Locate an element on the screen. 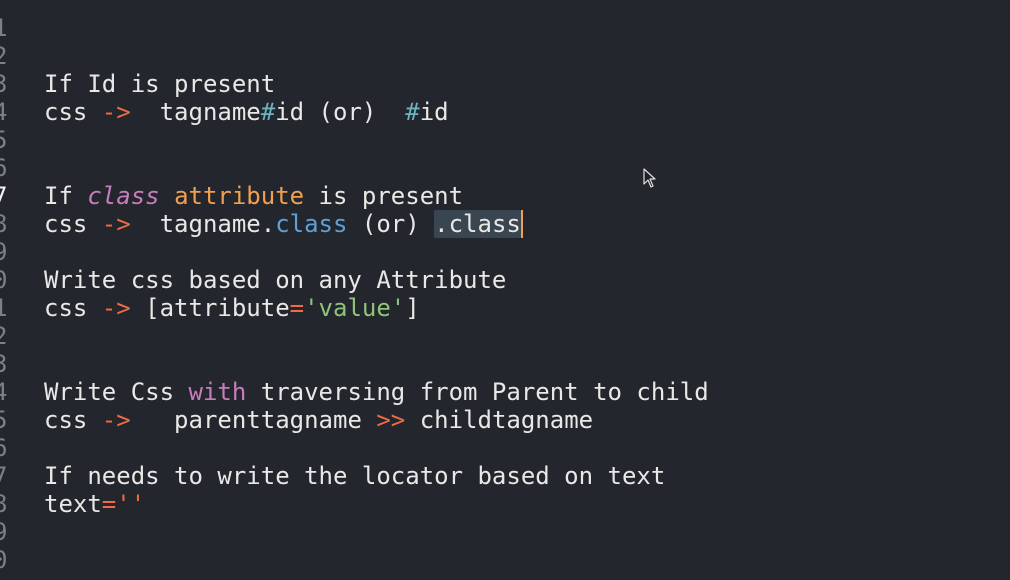 The width and height of the screenshot is (1010, 580). editor-line: 0 css -> [attribute='value'] is located at coordinates (505, 280).